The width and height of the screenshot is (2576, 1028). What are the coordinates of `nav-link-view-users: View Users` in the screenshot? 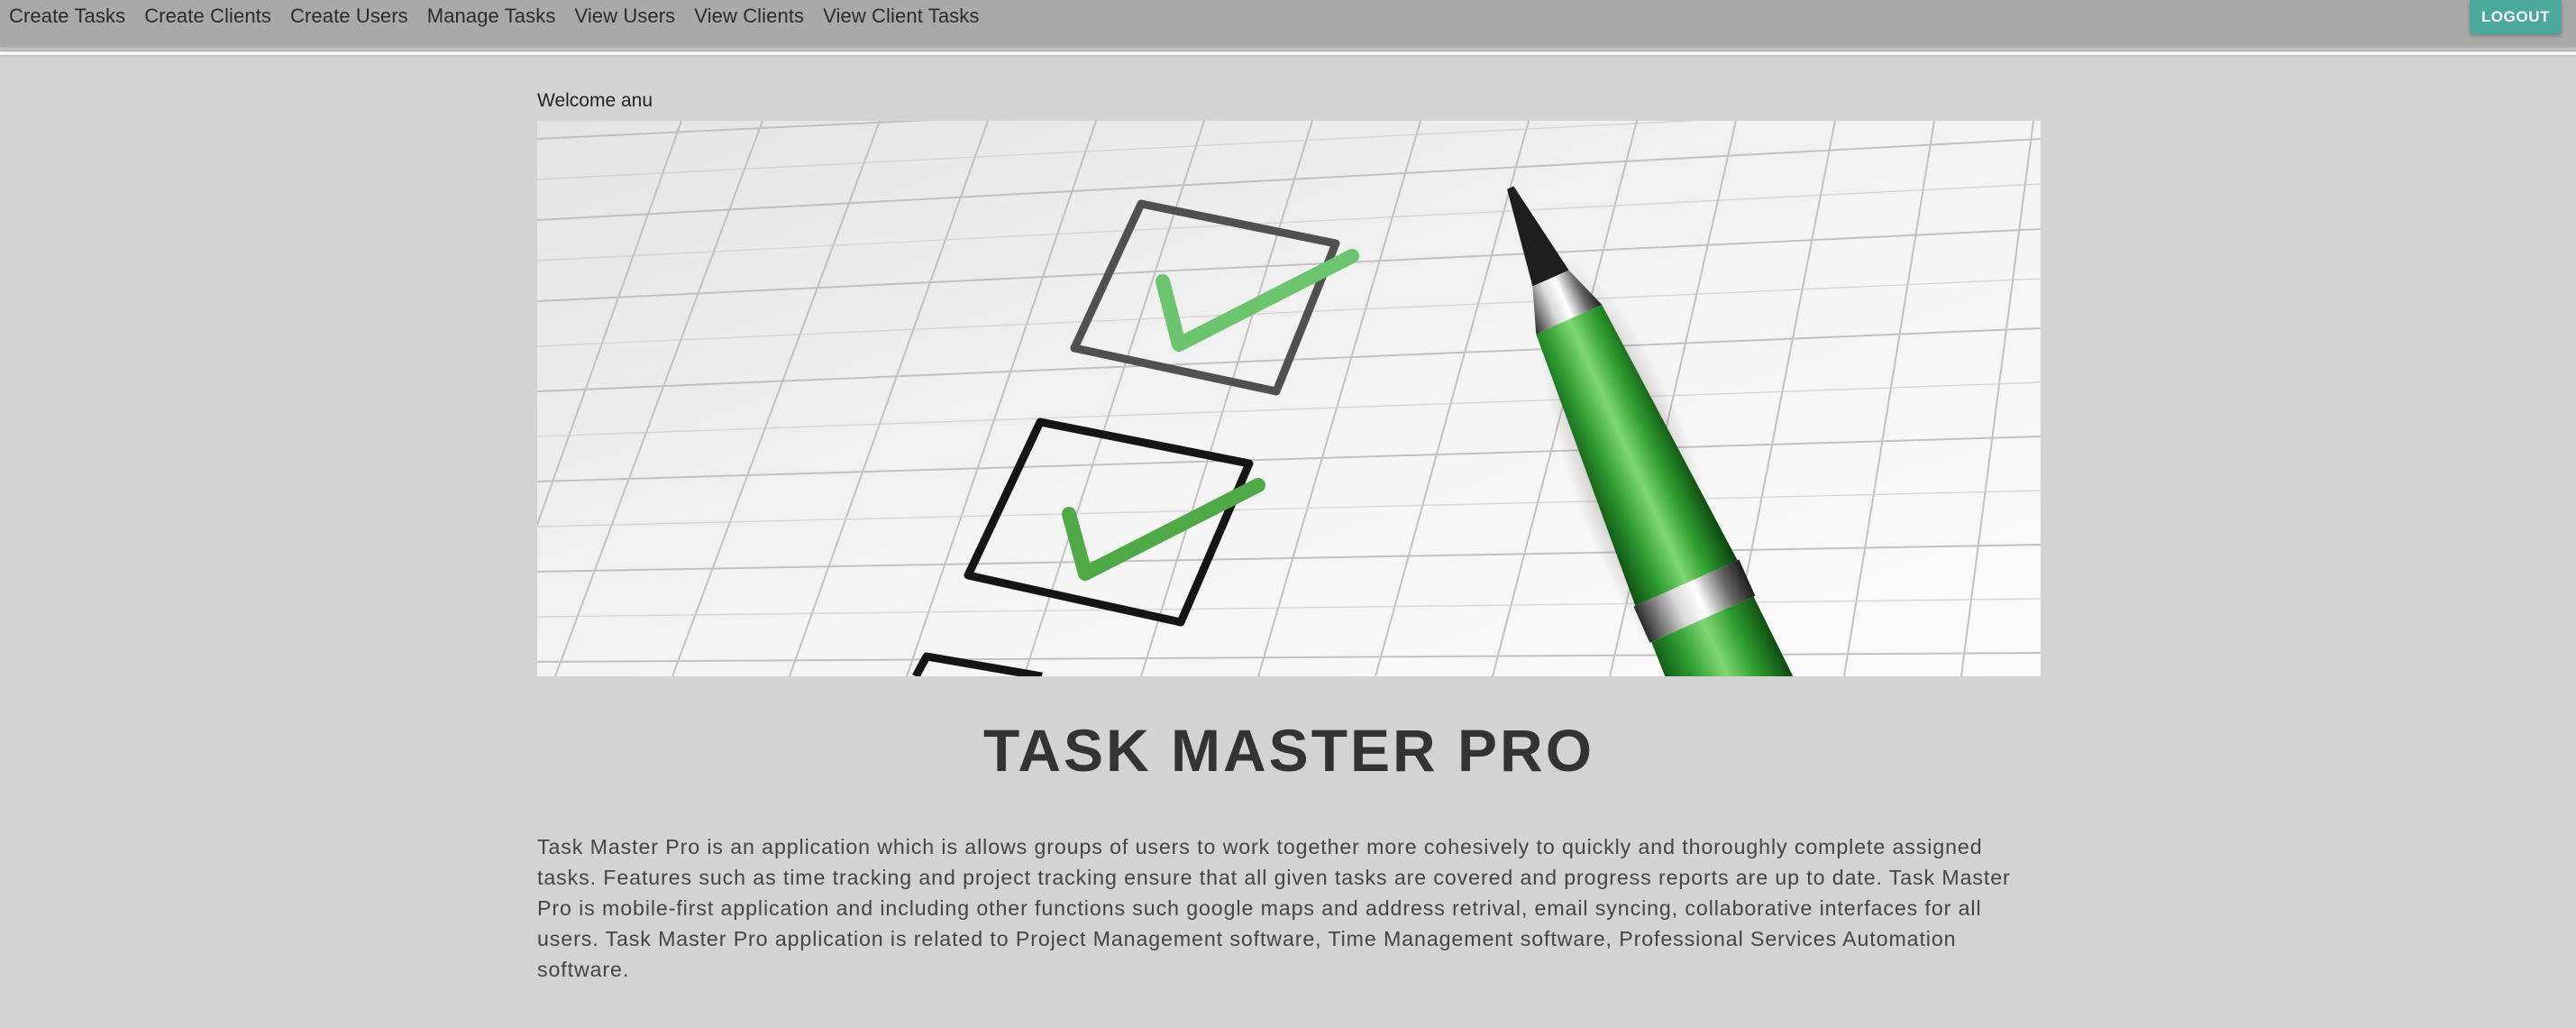 It's located at (624, 16).